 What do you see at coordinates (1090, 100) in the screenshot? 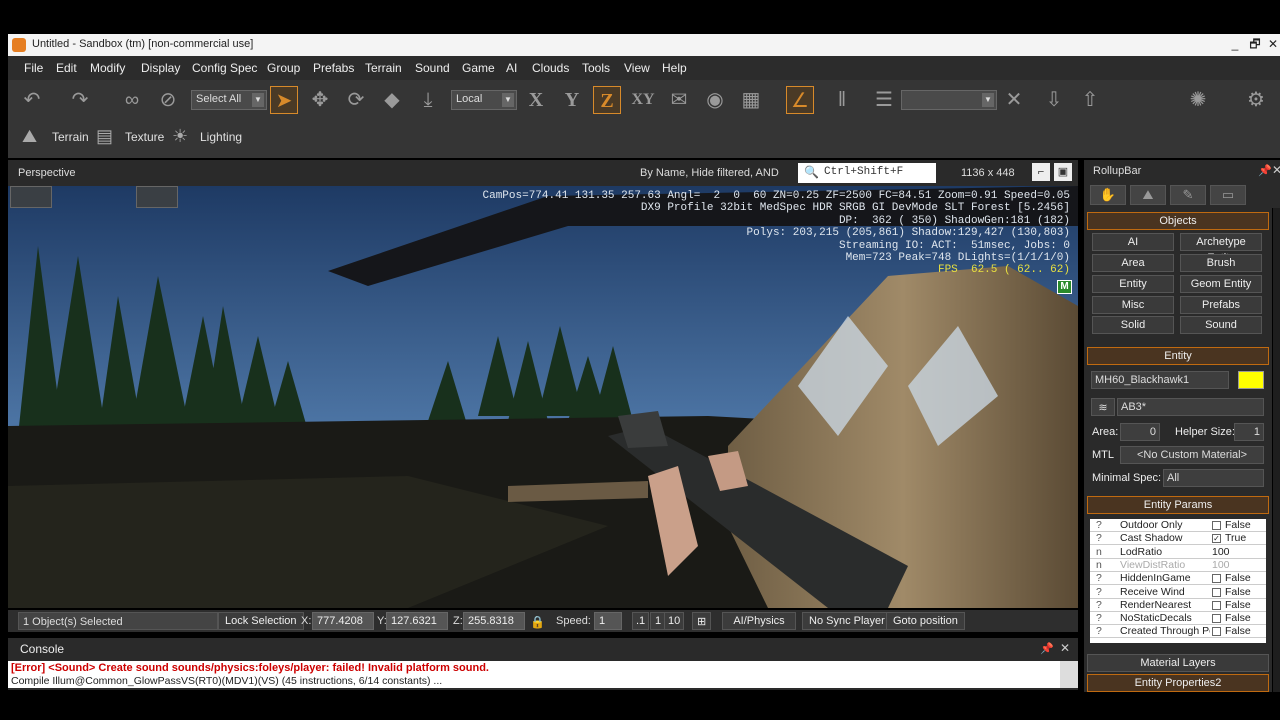
I see `import-icon: ⇧` at bounding box center [1090, 100].